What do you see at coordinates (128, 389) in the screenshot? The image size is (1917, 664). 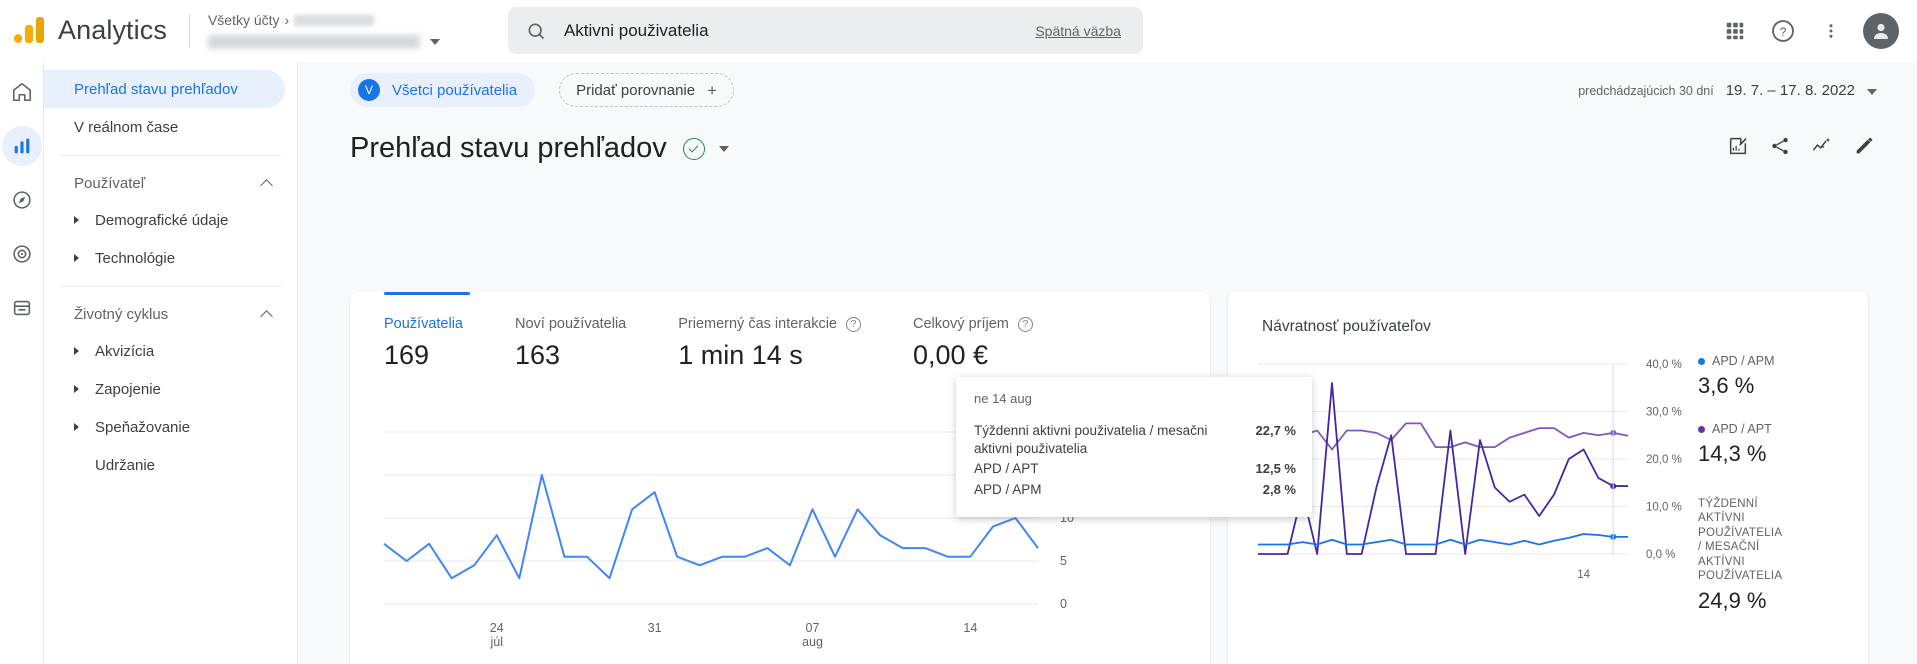 I see `sidebar-item-label: Zapojenie` at bounding box center [128, 389].